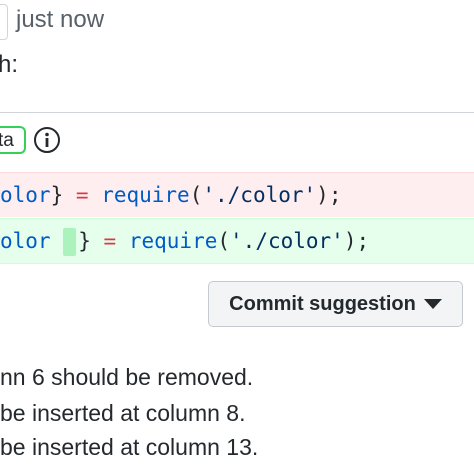 The height and width of the screenshot is (474, 474). Describe the element at coordinates (47, 140) in the screenshot. I see `info-icon` at that location.